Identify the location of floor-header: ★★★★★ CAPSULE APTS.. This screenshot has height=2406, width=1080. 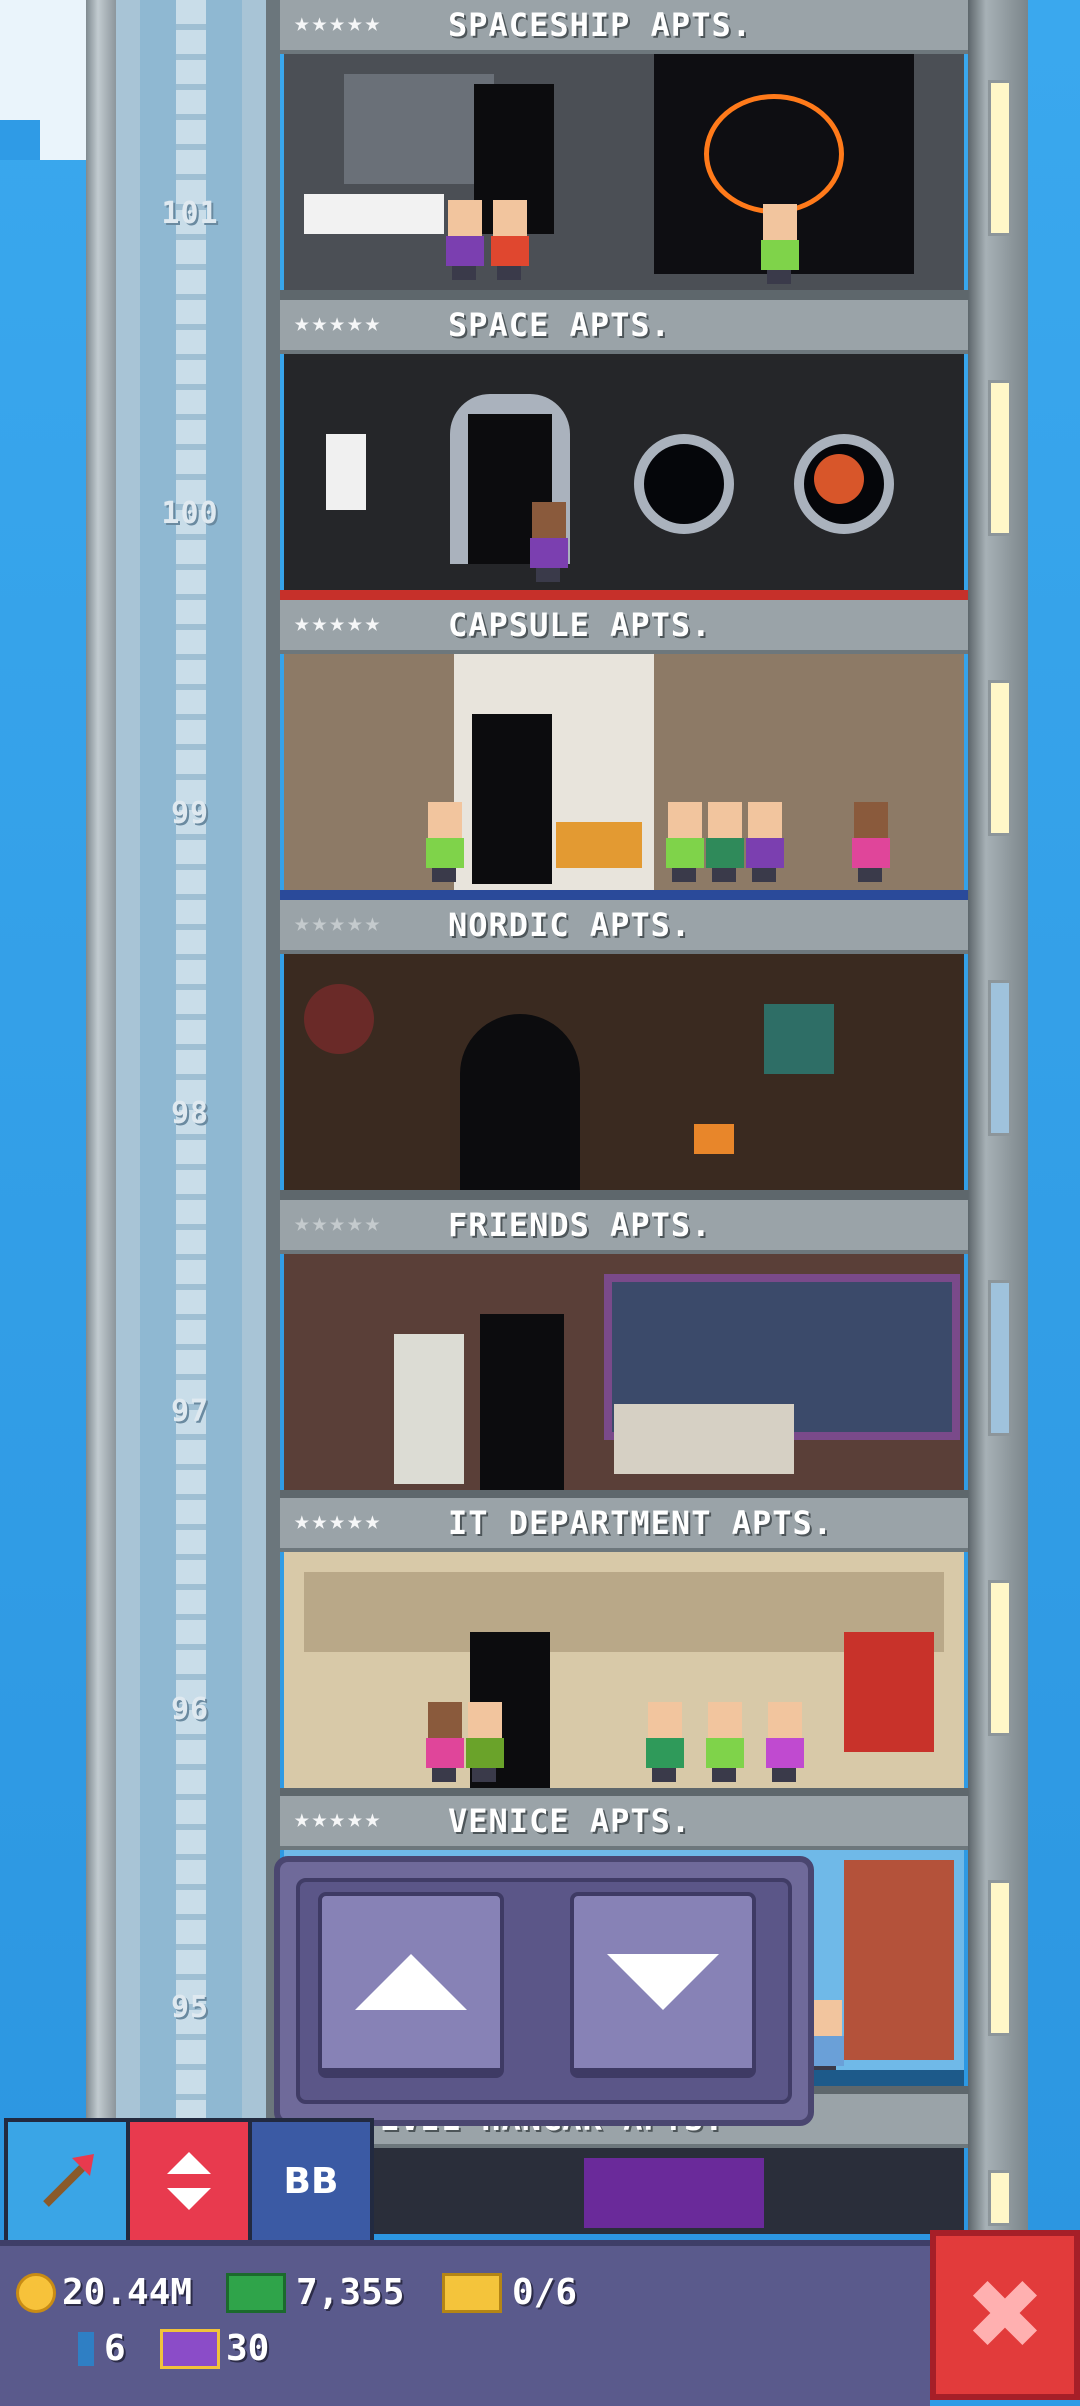
(624, 627).